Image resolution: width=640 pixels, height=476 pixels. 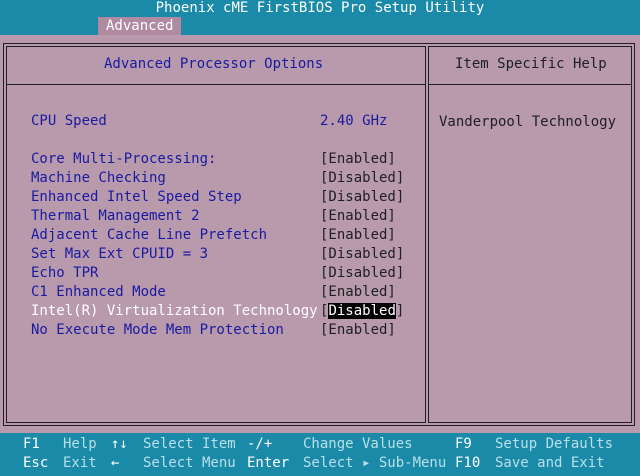 I want to click on option-enhanced-speed-step: Enhanced Intel Speed Step, so click(x=136, y=197).